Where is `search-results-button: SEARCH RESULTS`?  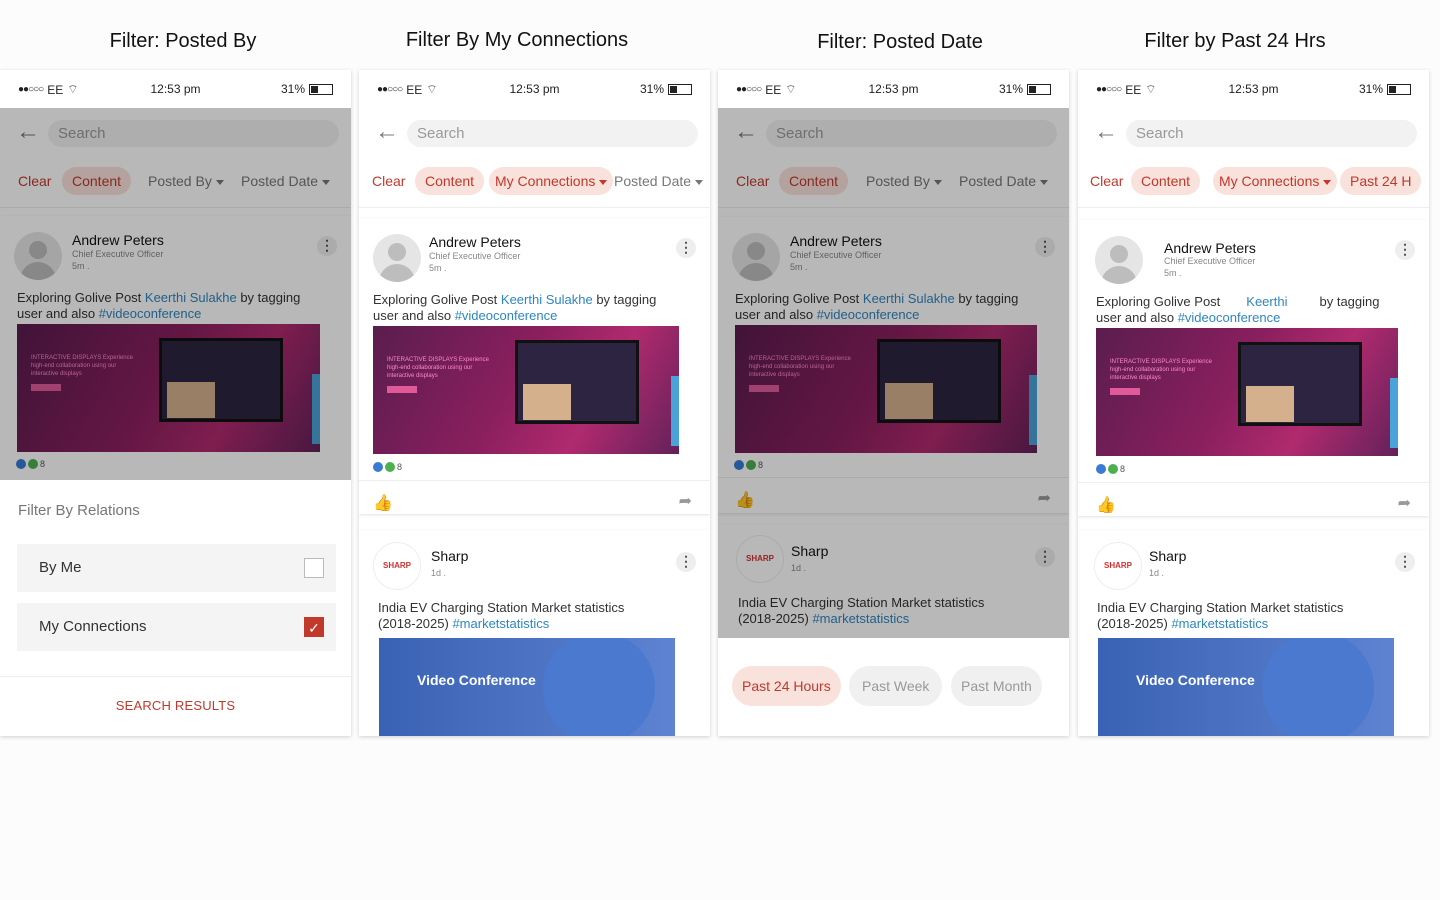
search-results-button: SEARCH RESULTS is located at coordinates (175, 705).